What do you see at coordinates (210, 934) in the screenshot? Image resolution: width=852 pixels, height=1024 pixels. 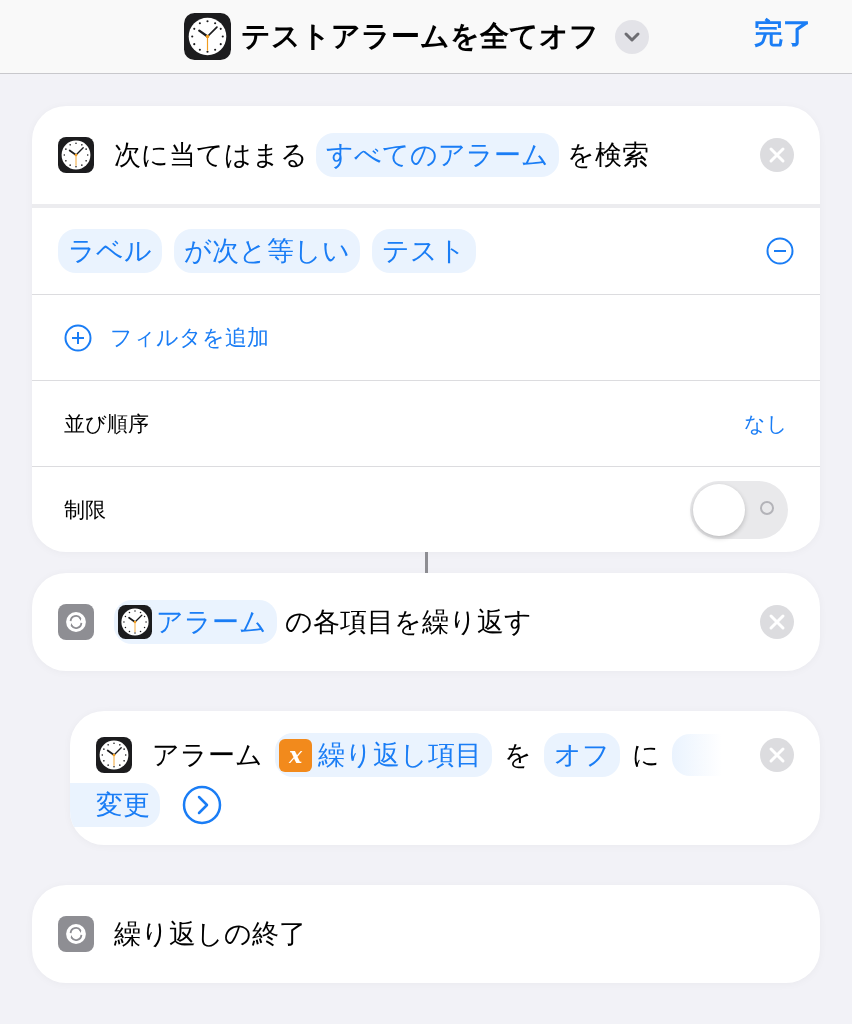 I see `action-text: 繰り返しの終了` at bounding box center [210, 934].